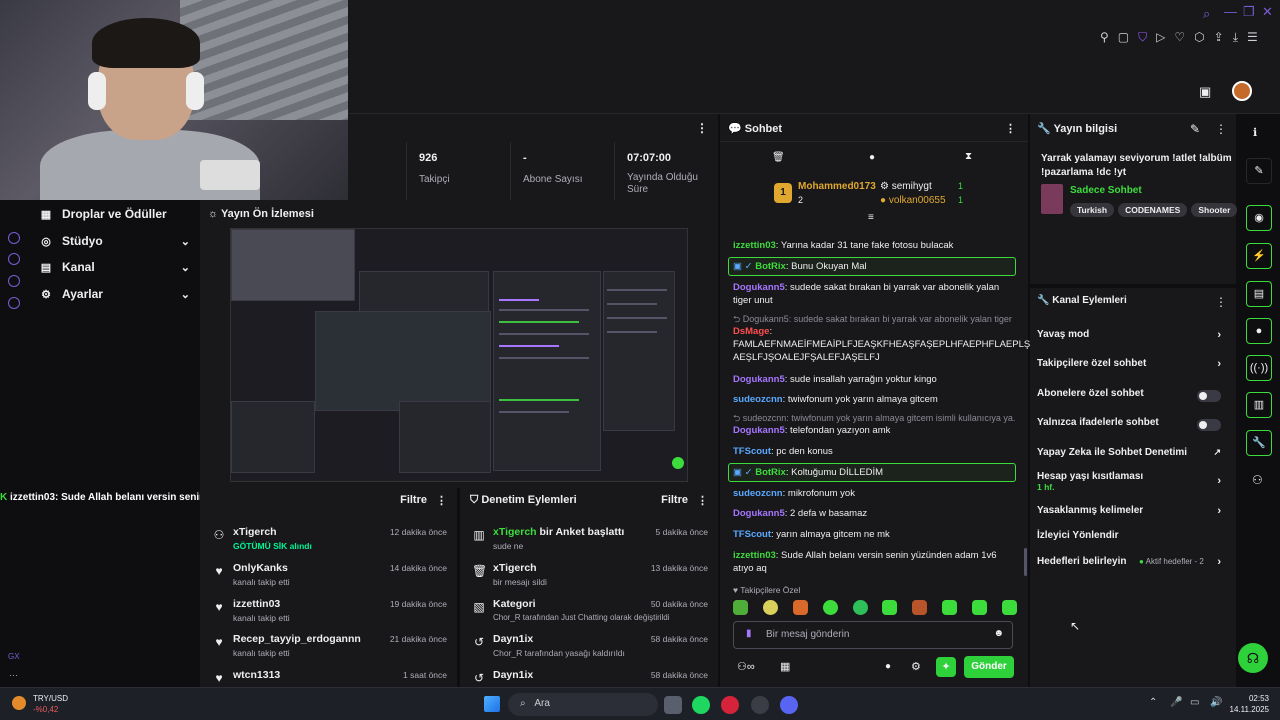  What do you see at coordinates (946, 667) in the screenshot?
I see `emote-picker-icon: ✦` at bounding box center [946, 667].